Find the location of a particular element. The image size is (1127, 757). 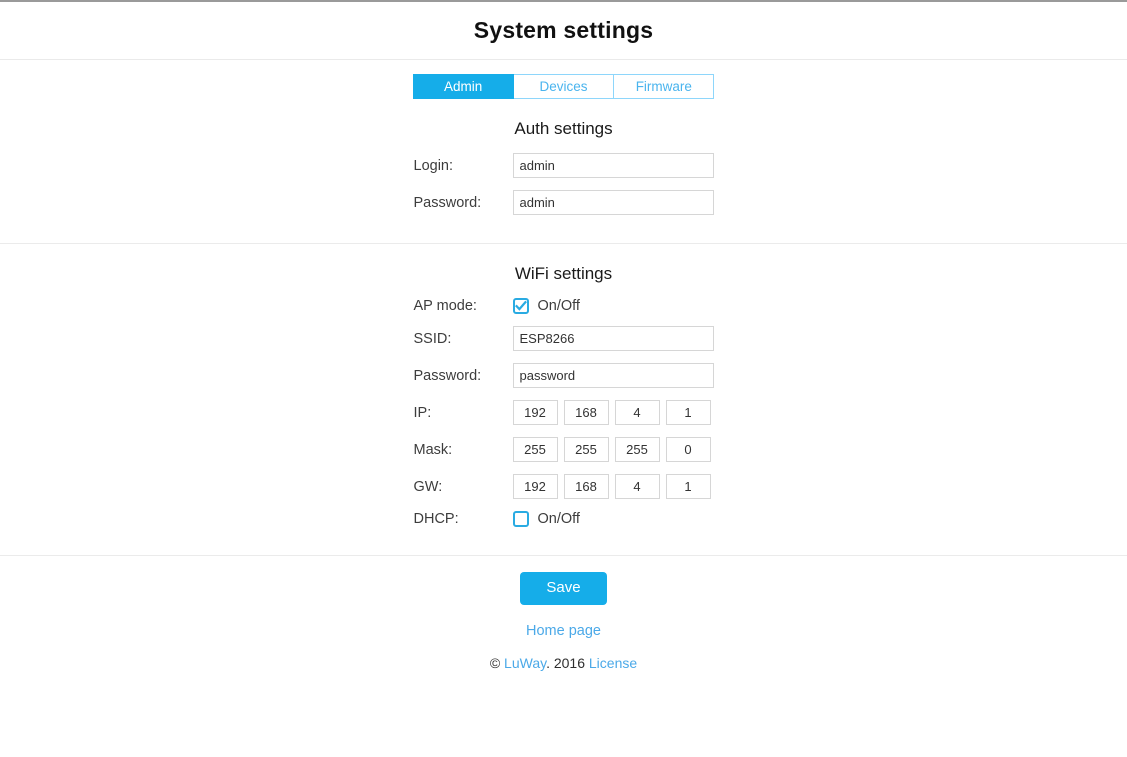

dhcp-row: DHCP: On/Off is located at coordinates (563, 519).